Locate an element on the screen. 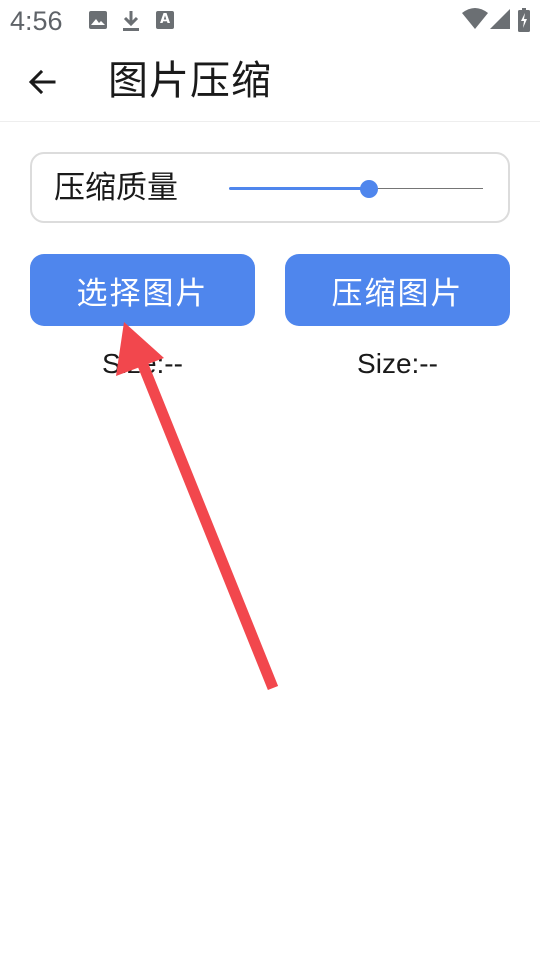 The image size is (540, 960). arrow-left-icon is located at coordinates (42, 82).